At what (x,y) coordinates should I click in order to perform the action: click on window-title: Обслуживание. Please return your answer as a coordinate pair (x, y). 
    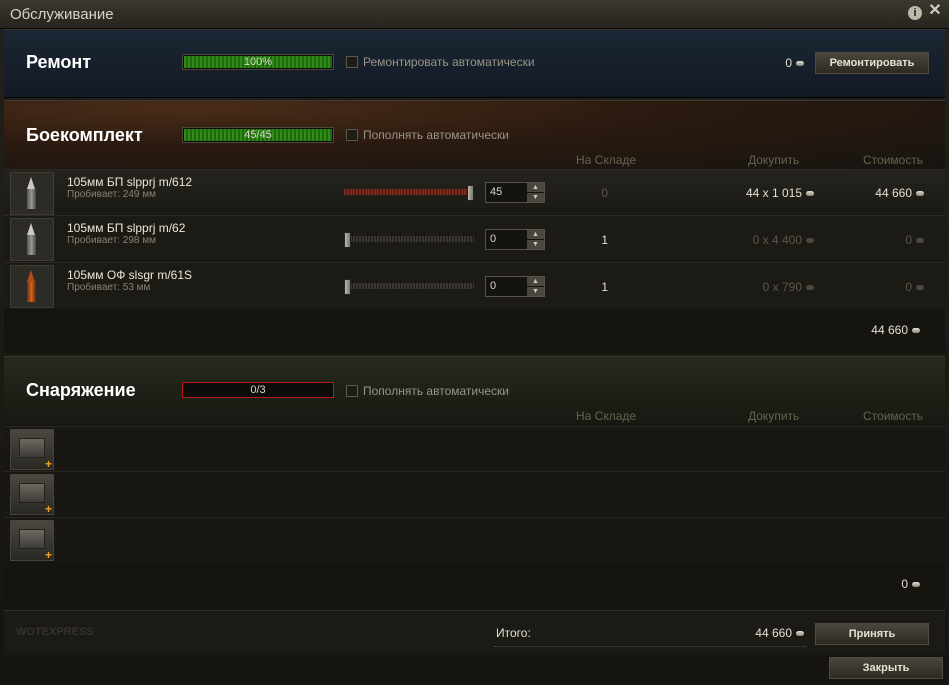
    Looking at the image, I should click on (62, 14).